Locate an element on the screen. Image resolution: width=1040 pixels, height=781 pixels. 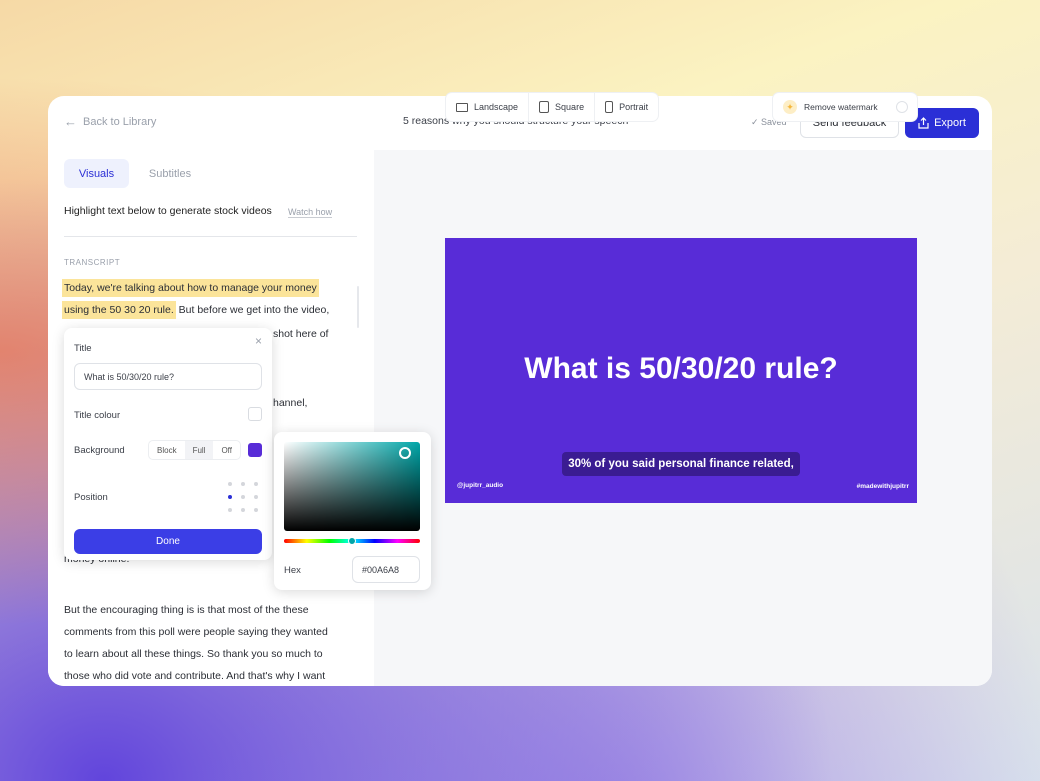
format-portrait: Portrait is located at coordinates (626, 107).